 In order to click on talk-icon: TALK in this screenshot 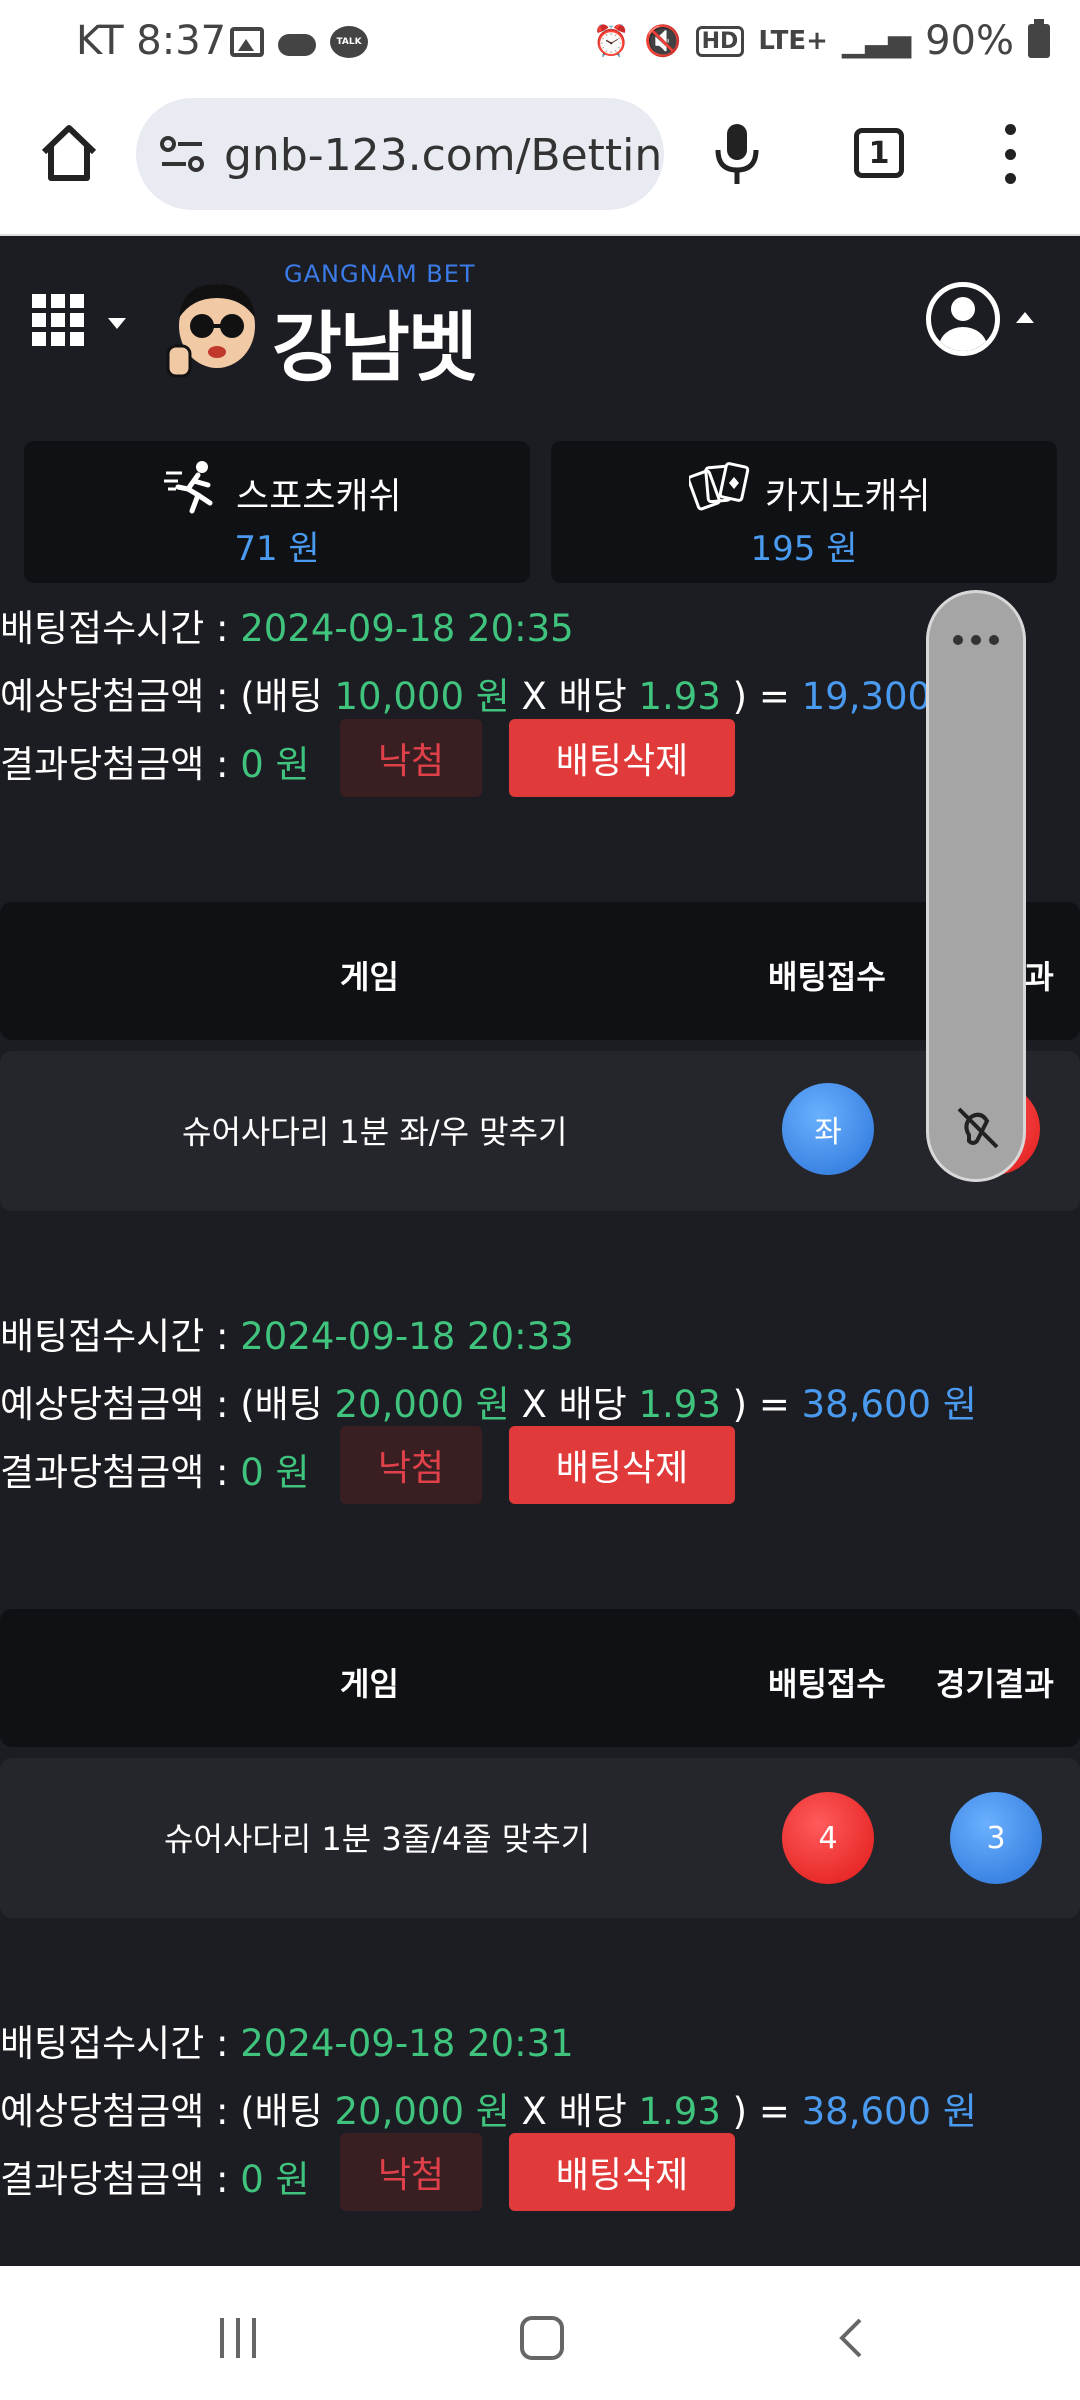, I will do `click(349, 42)`.